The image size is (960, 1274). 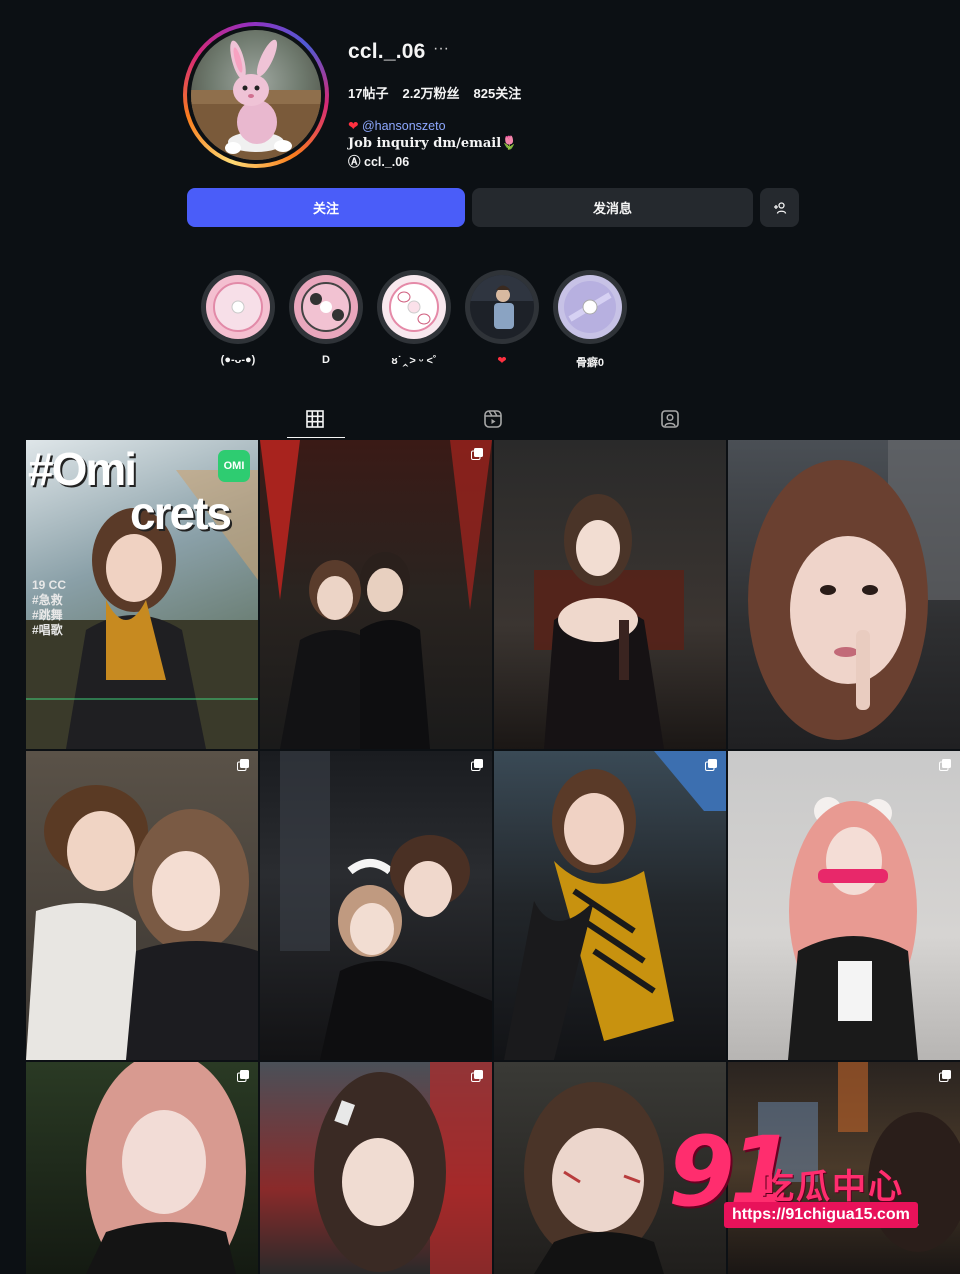 I want to click on username: ccl._.06, so click(x=387, y=51).